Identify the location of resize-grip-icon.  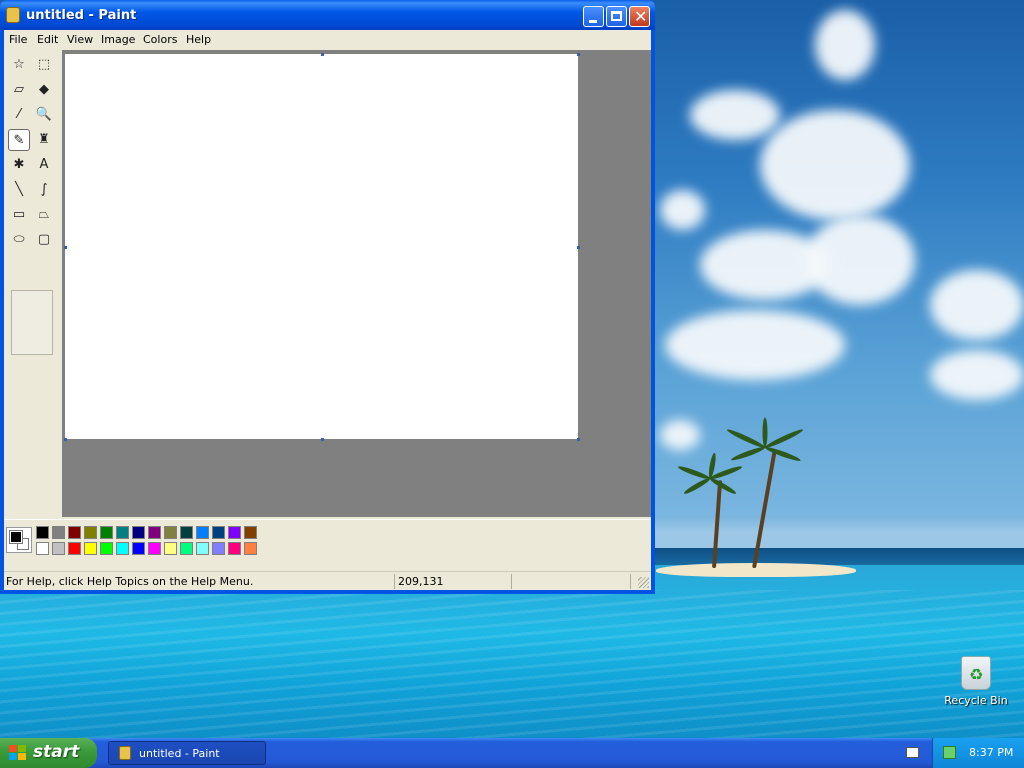
(643, 582).